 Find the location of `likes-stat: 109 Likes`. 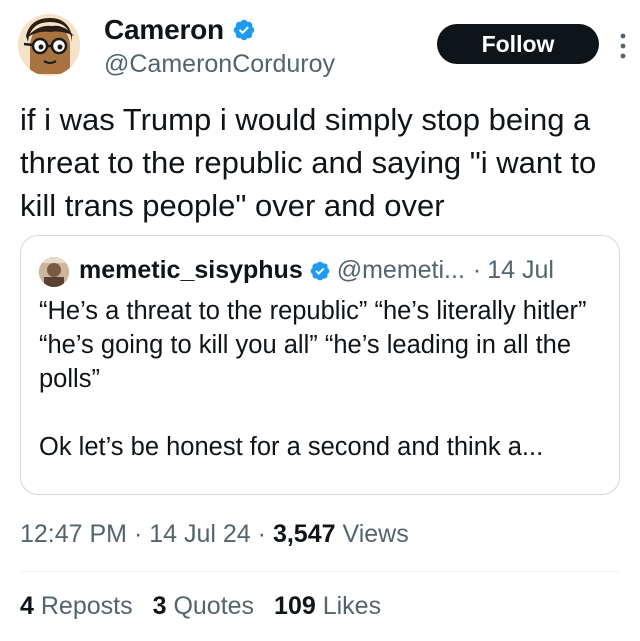

likes-stat: 109 Likes is located at coordinates (327, 606).